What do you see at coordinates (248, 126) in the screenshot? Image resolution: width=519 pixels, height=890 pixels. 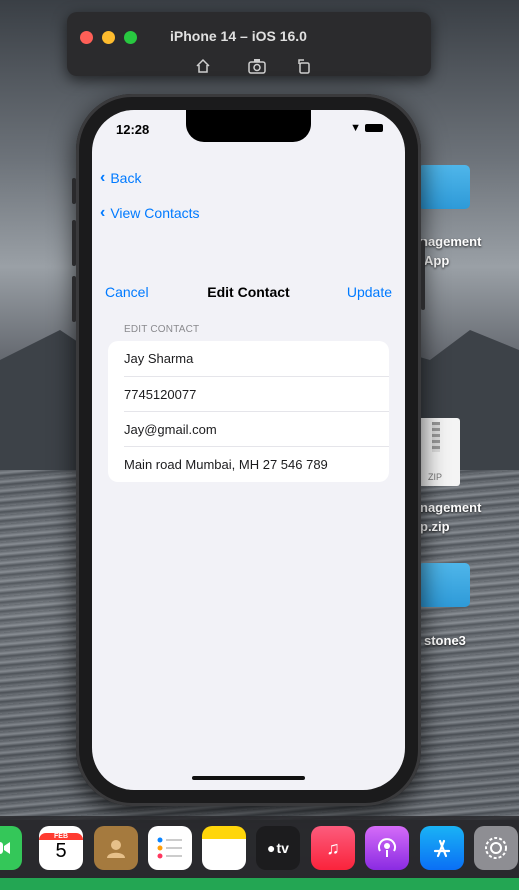 I see `dynamic-notch` at bounding box center [248, 126].